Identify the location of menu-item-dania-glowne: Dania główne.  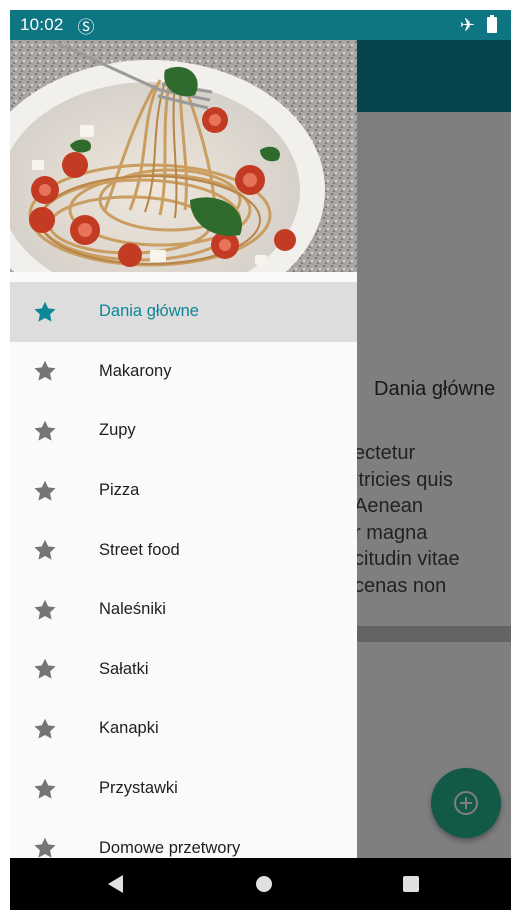
(183, 312).